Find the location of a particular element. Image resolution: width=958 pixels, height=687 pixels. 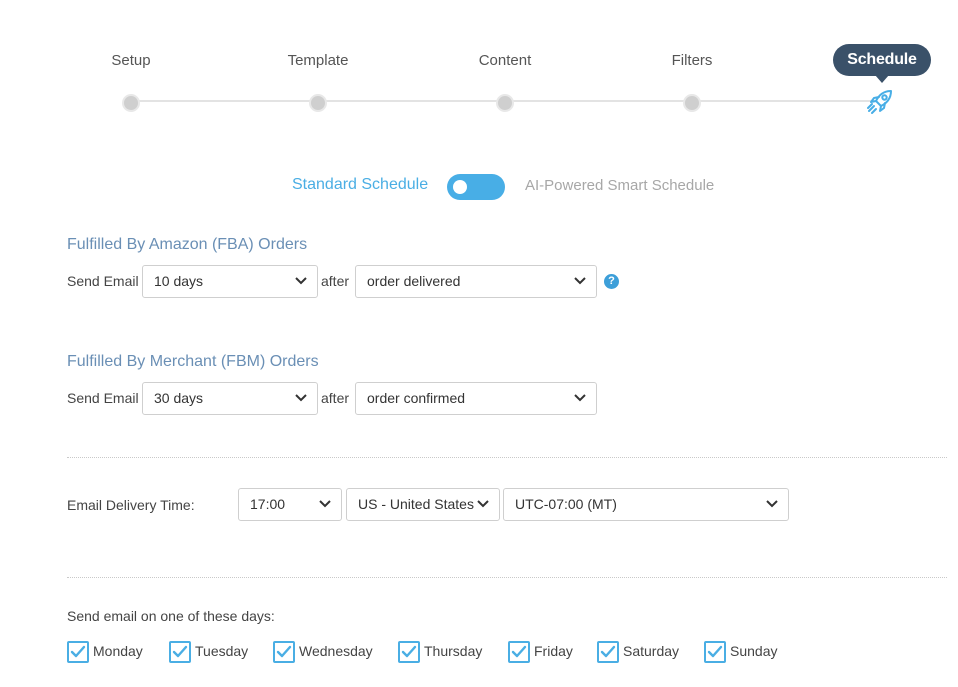

fba-days-value: 10 days is located at coordinates (179, 281).